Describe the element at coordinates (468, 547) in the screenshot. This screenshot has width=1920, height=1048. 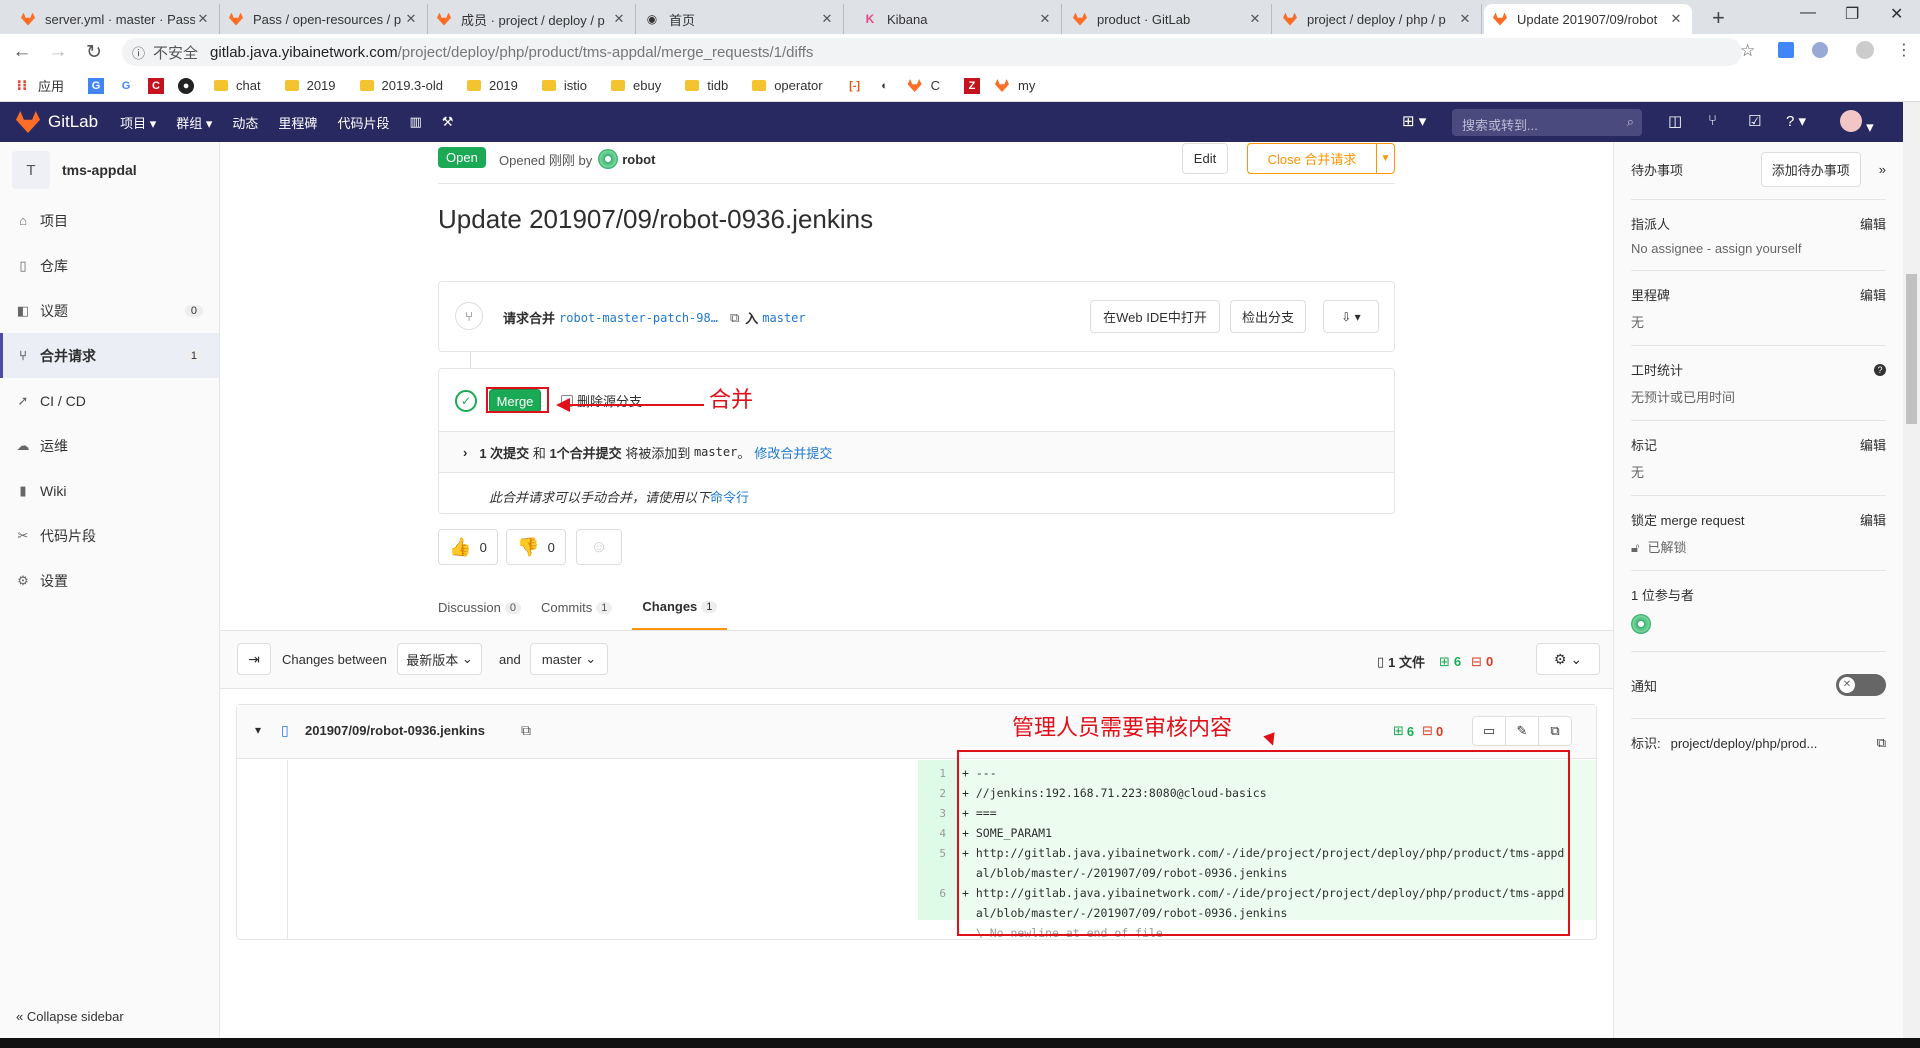
I see `thumbs-up-button: 👍 0` at that location.